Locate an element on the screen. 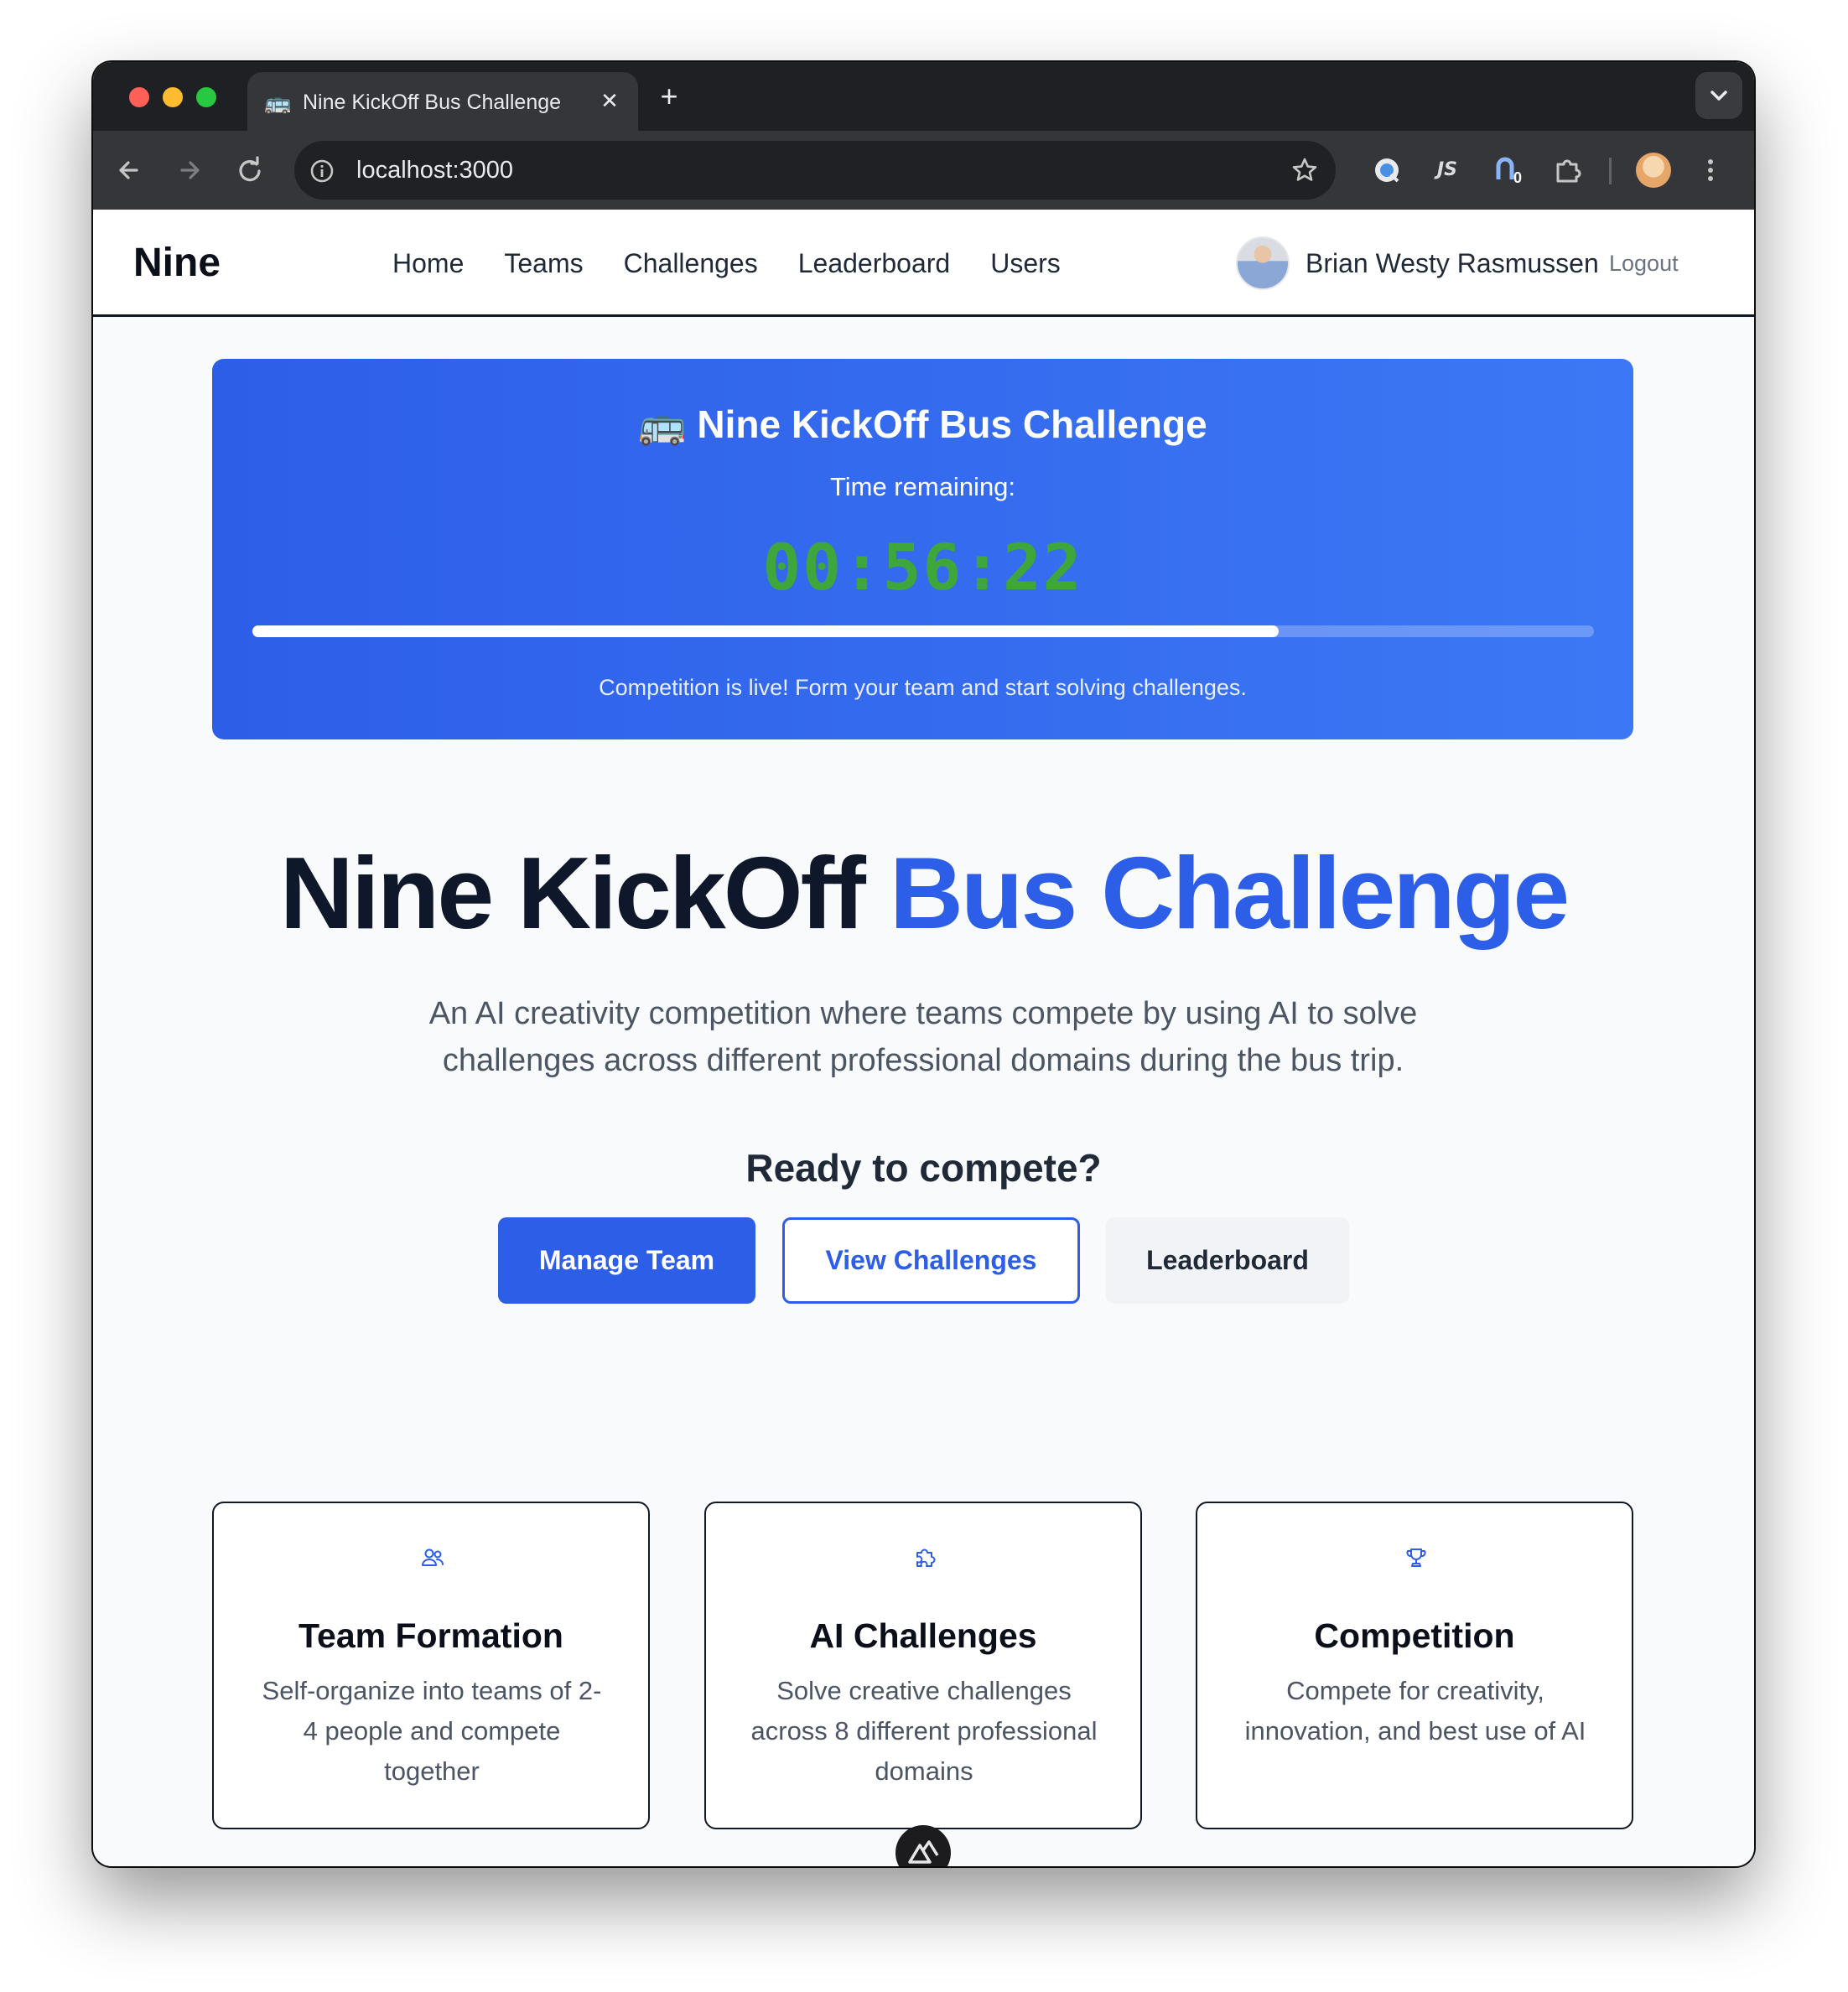 This screenshot has width=1848, height=1992. sparkle-extension-icon is located at coordinates (1387, 170).